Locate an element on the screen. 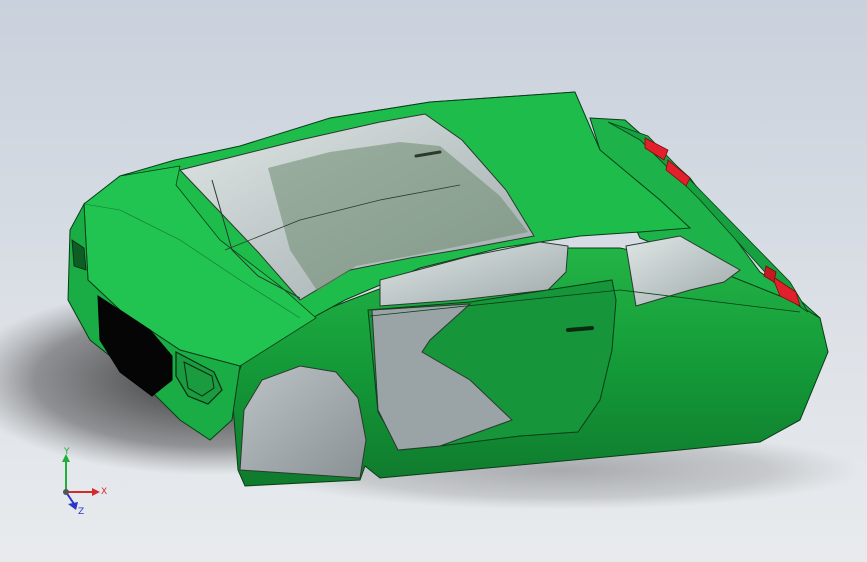 The height and width of the screenshot is (562, 867). x-axis-label: X is located at coordinates (104, 492).